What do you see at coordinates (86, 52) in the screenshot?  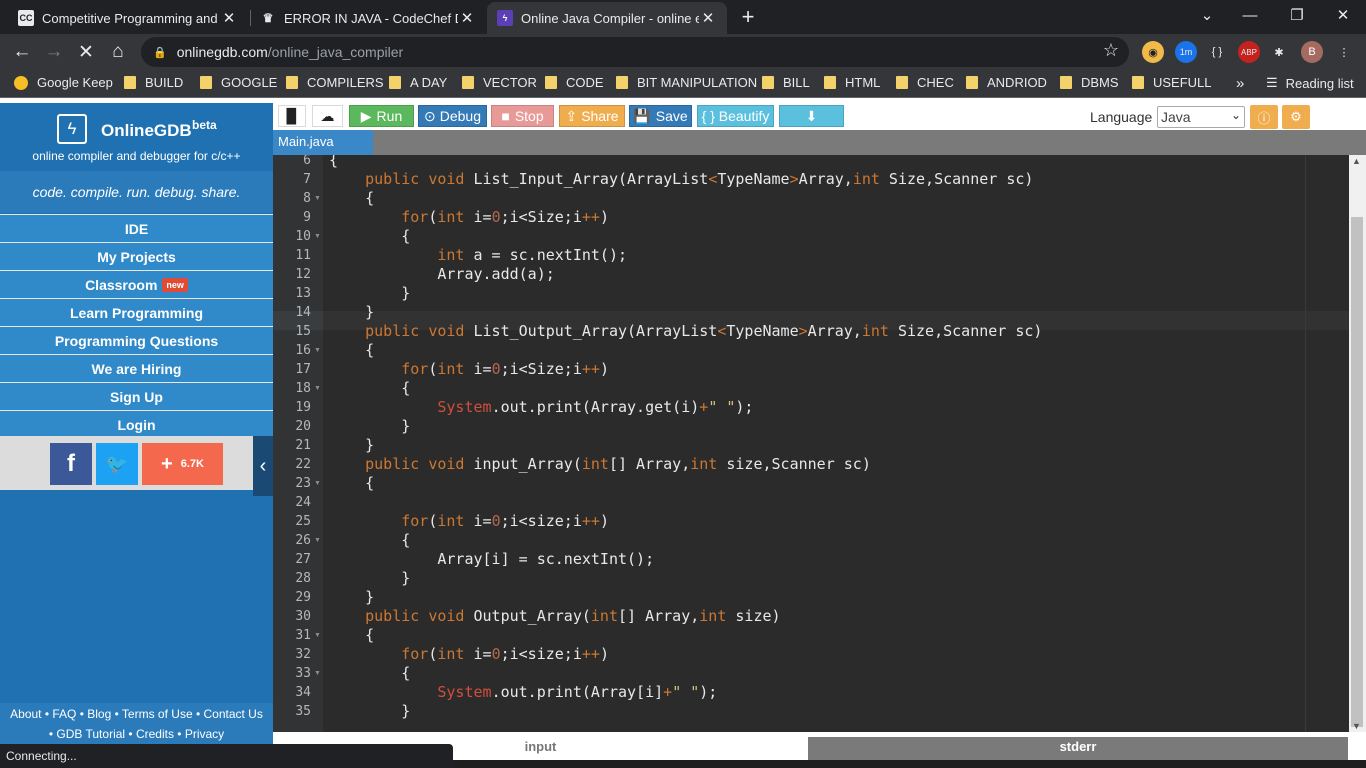 I see `stop-loading-icon: ✕` at bounding box center [86, 52].